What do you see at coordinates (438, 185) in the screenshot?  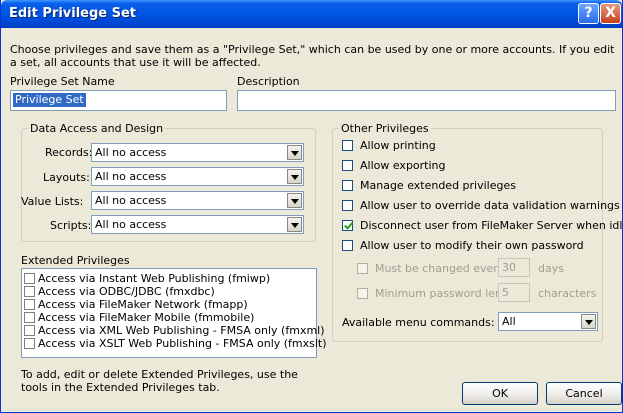 I see `manage-extended-privileges-label: Manage extended privileges` at bounding box center [438, 185].